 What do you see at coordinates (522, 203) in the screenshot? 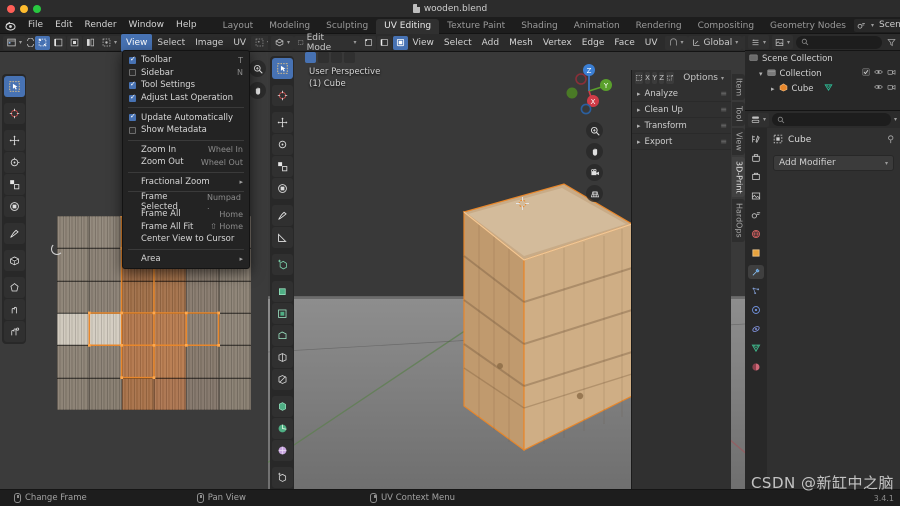
I see `3d-cursor-icon` at bounding box center [522, 203].